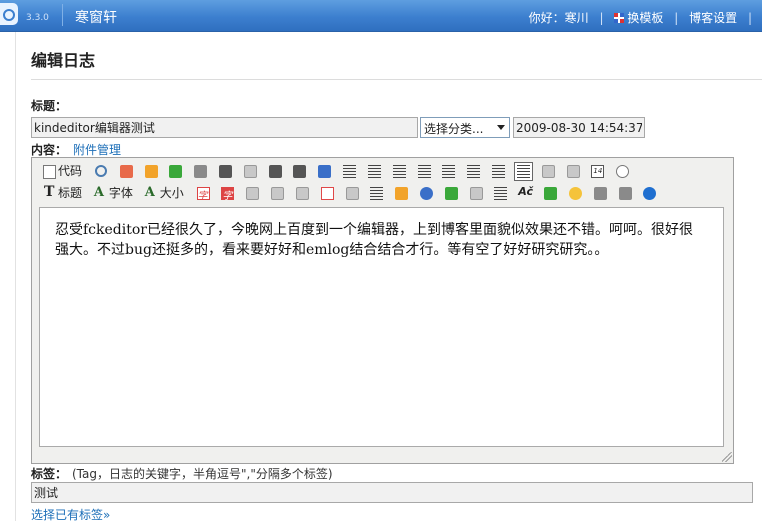 Image resolution: width=762 pixels, height=523 pixels. I want to click on paste-text-button, so click(299, 171).